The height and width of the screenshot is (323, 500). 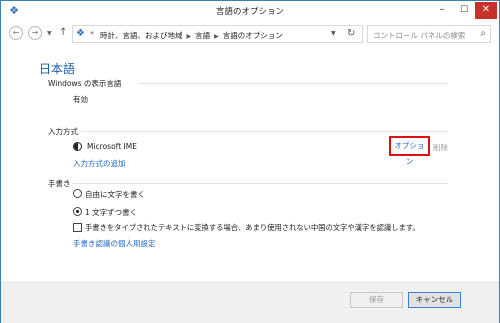 I want to click on title-bar: ❖ 言語のオプション – ☐ ✕, so click(x=250, y=11).